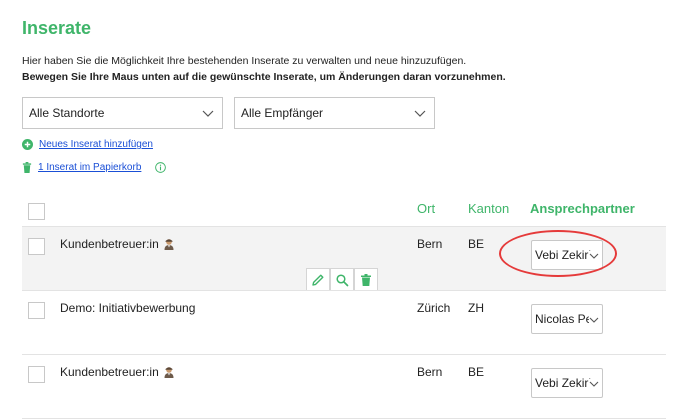 The image size is (688, 419). What do you see at coordinates (122, 113) in the screenshot?
I see `location-filter-select: Alle Standorte` at bounding box center [122, 113].